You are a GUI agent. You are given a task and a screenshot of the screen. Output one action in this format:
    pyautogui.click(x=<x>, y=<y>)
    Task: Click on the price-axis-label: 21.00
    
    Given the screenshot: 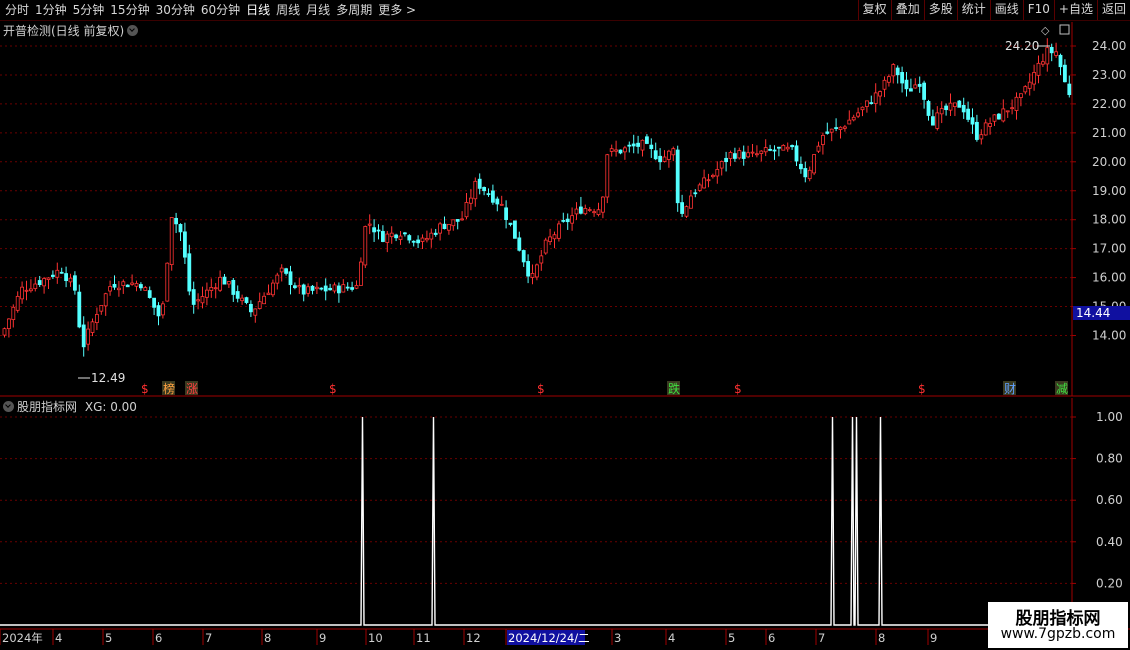 What is the action you would take?
    pyautogui.click(x=1109, y=133)
    